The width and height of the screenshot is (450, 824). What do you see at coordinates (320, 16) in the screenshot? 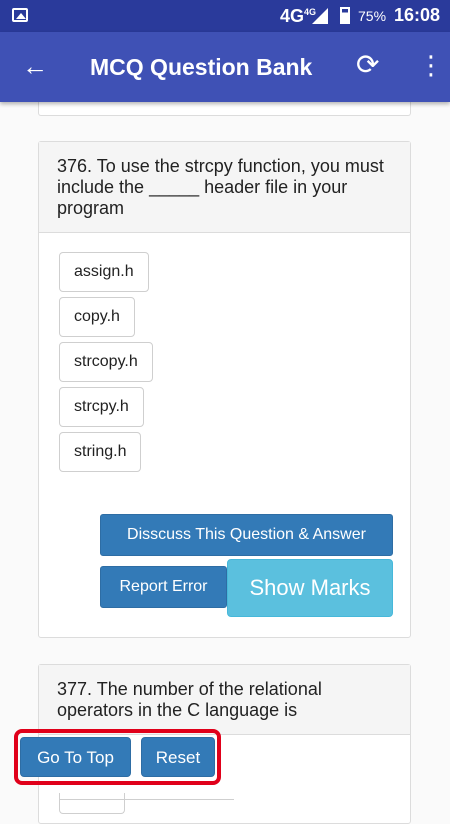
I see `signal-icon` at bounding box center [320, 16].